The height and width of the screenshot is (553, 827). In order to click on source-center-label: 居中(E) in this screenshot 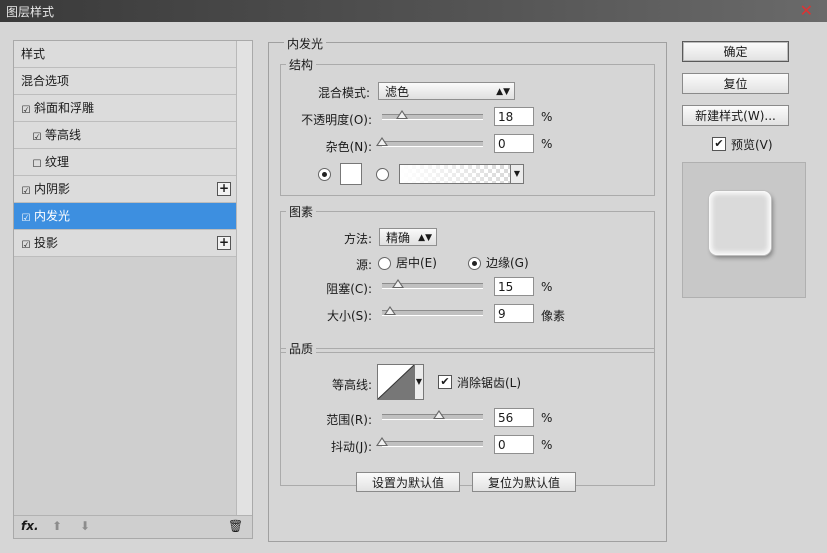, I will do `click(416, 263)`.